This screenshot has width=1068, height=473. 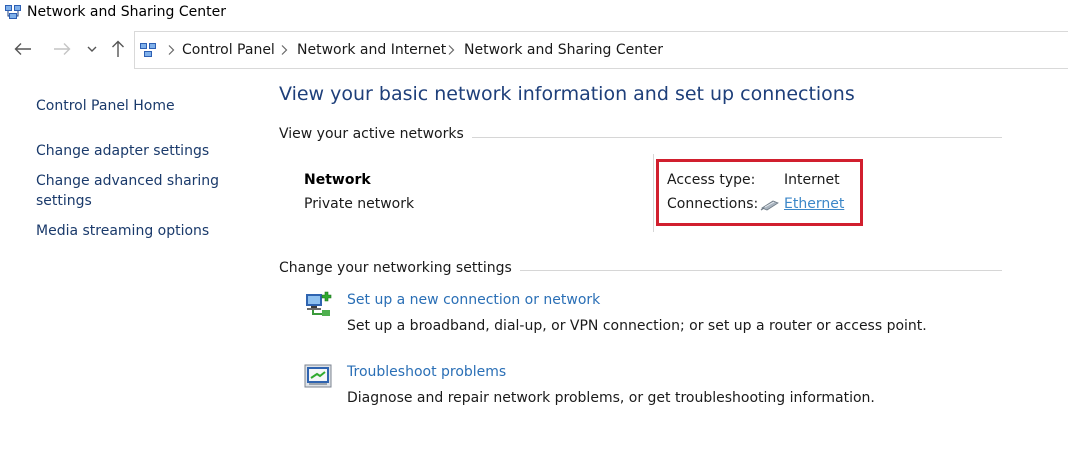 I want to click on recent-locations-button, so click(x=92, y=49).